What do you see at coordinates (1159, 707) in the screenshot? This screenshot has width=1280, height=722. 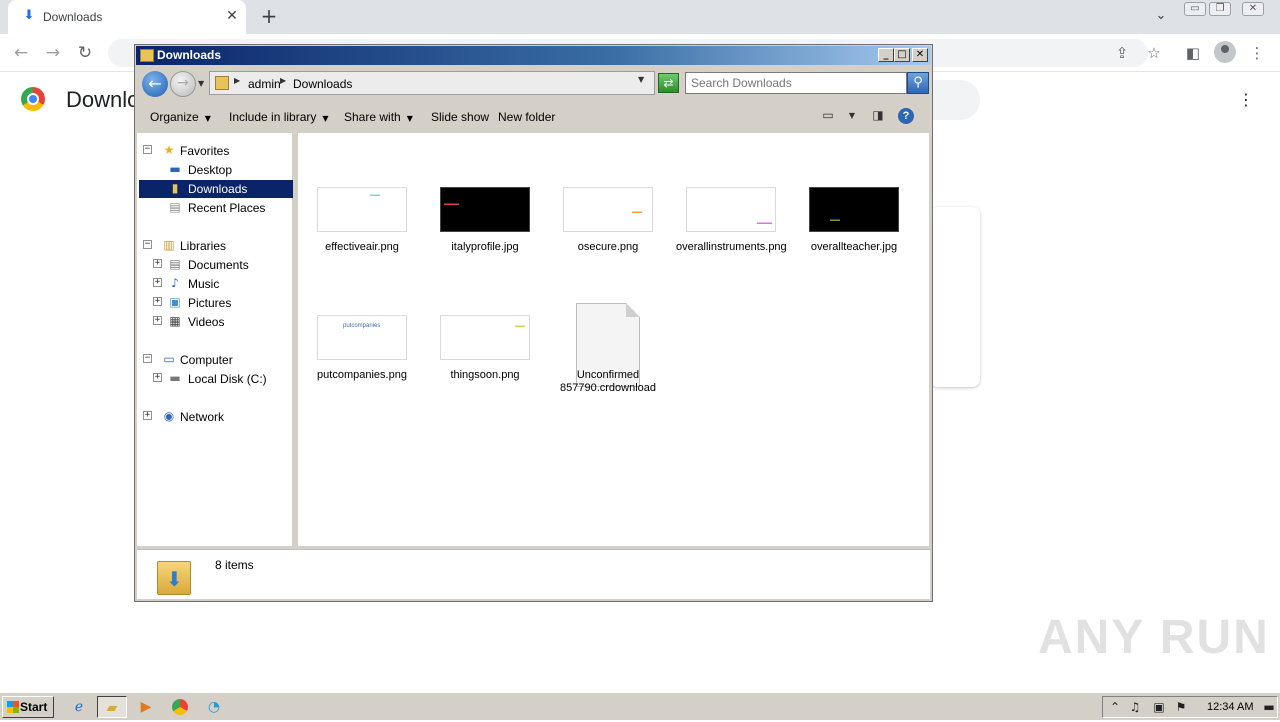 I see `network-tray-icon: ▣` at bounding box center [1159, 707].